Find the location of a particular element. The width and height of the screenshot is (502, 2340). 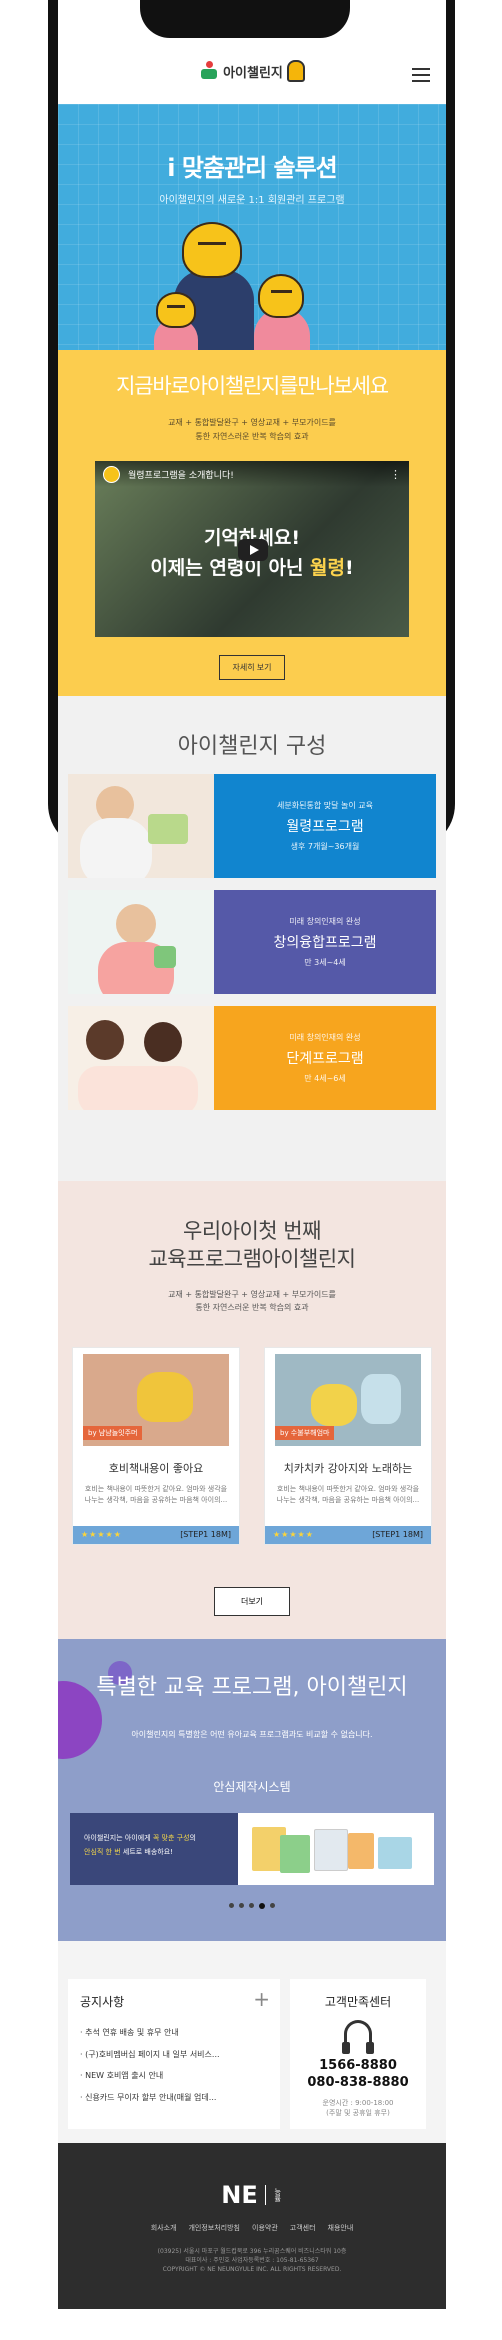

program-age: 만 3세~4세 is located at coordinates (325, 962).